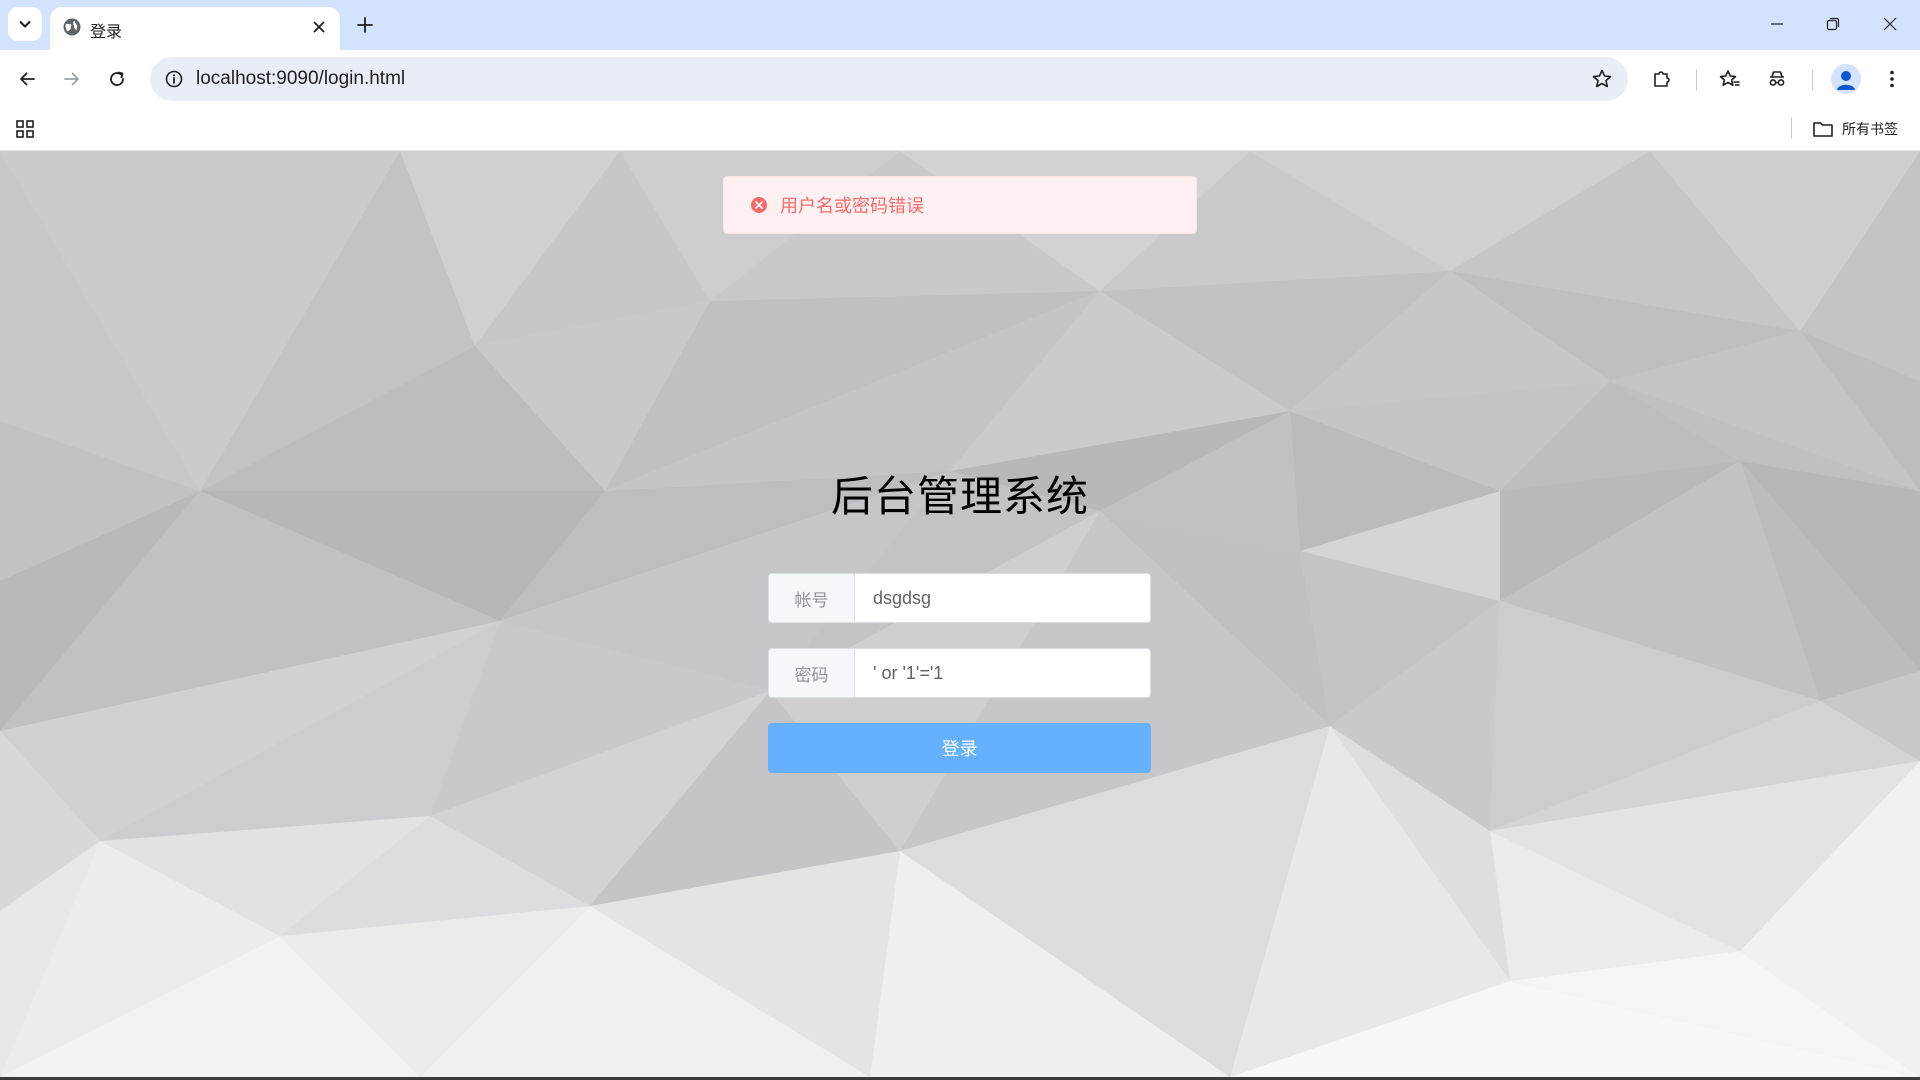 Image resolution: width=1920 pixels, height=1080 pixels. I want to click on minimize-button, so click(1777, 24).